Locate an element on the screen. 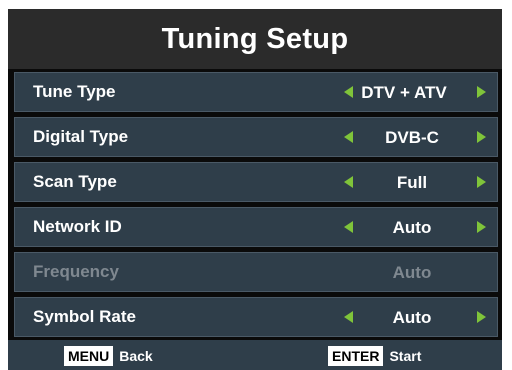  start-label: Start is located at coordinates (405, 356).